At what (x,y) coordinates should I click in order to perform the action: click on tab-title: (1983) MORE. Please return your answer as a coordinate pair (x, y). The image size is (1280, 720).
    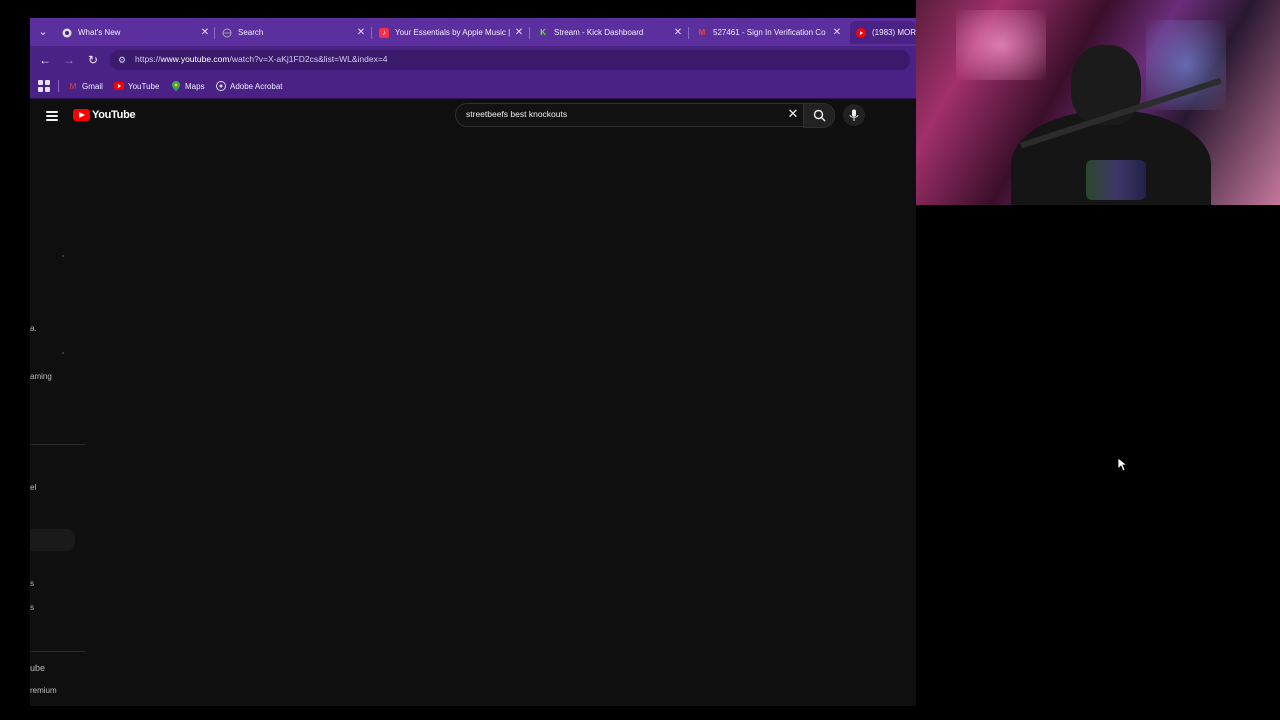
    Looking at the image, I should click on (894, 32).